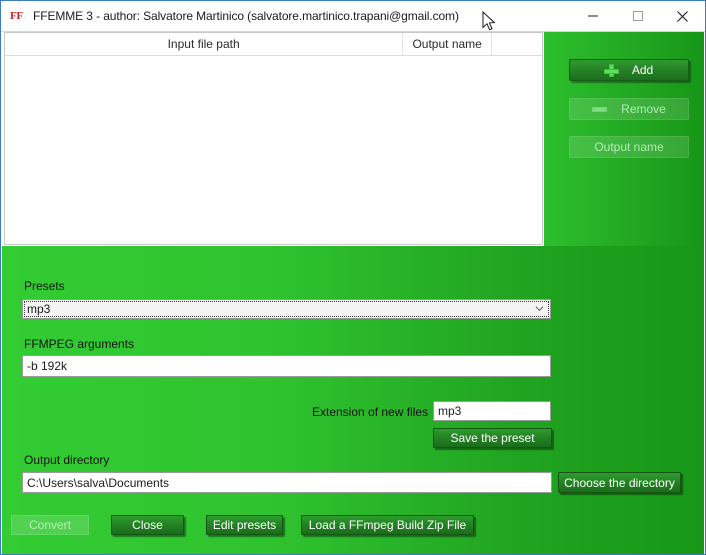  Describe the element at coordinates (643, 109) in the screenshot. I see `remove-button-label: Remove` at that location.